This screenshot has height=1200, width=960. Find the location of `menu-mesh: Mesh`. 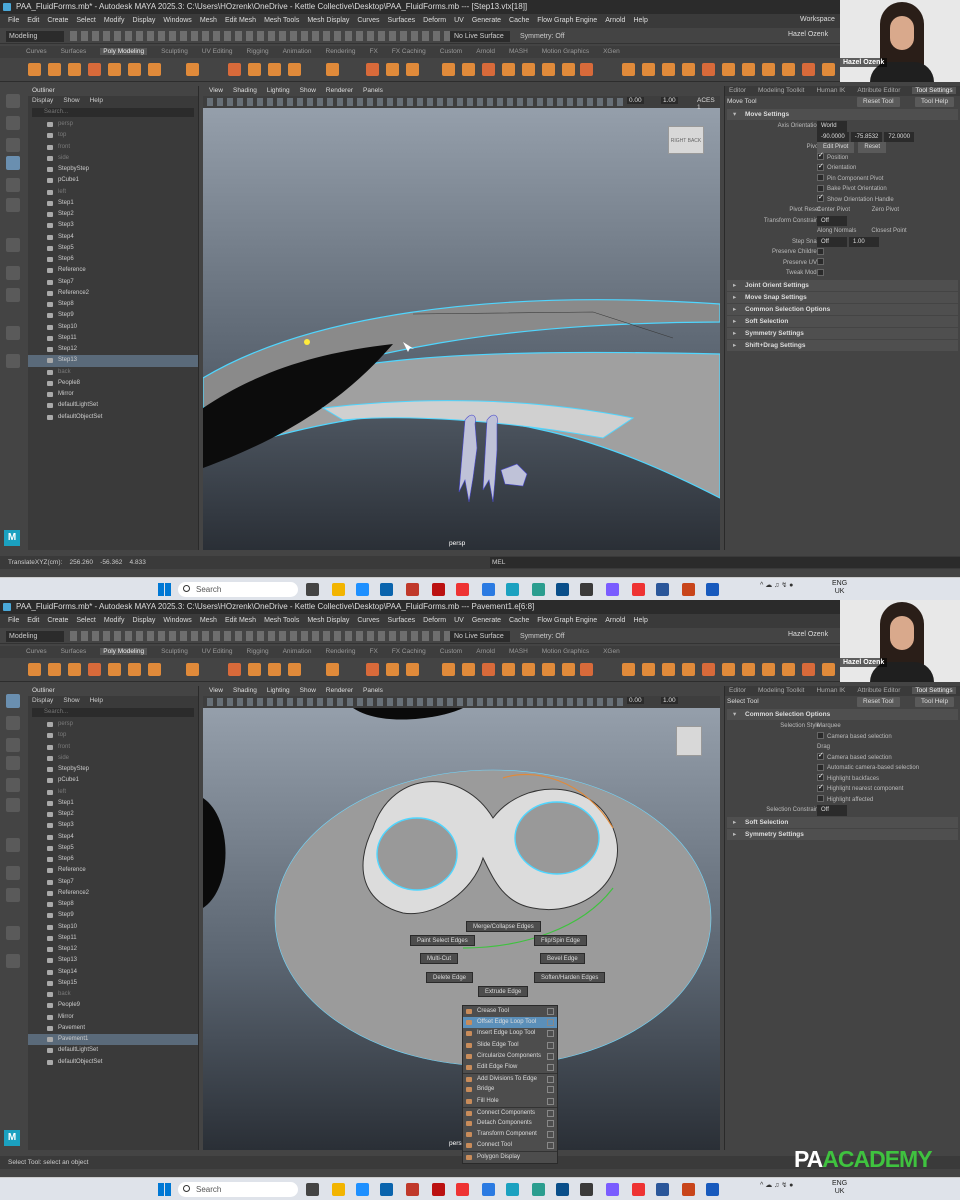

menu-mesh: Mesh is located at coordinates (208, 620).